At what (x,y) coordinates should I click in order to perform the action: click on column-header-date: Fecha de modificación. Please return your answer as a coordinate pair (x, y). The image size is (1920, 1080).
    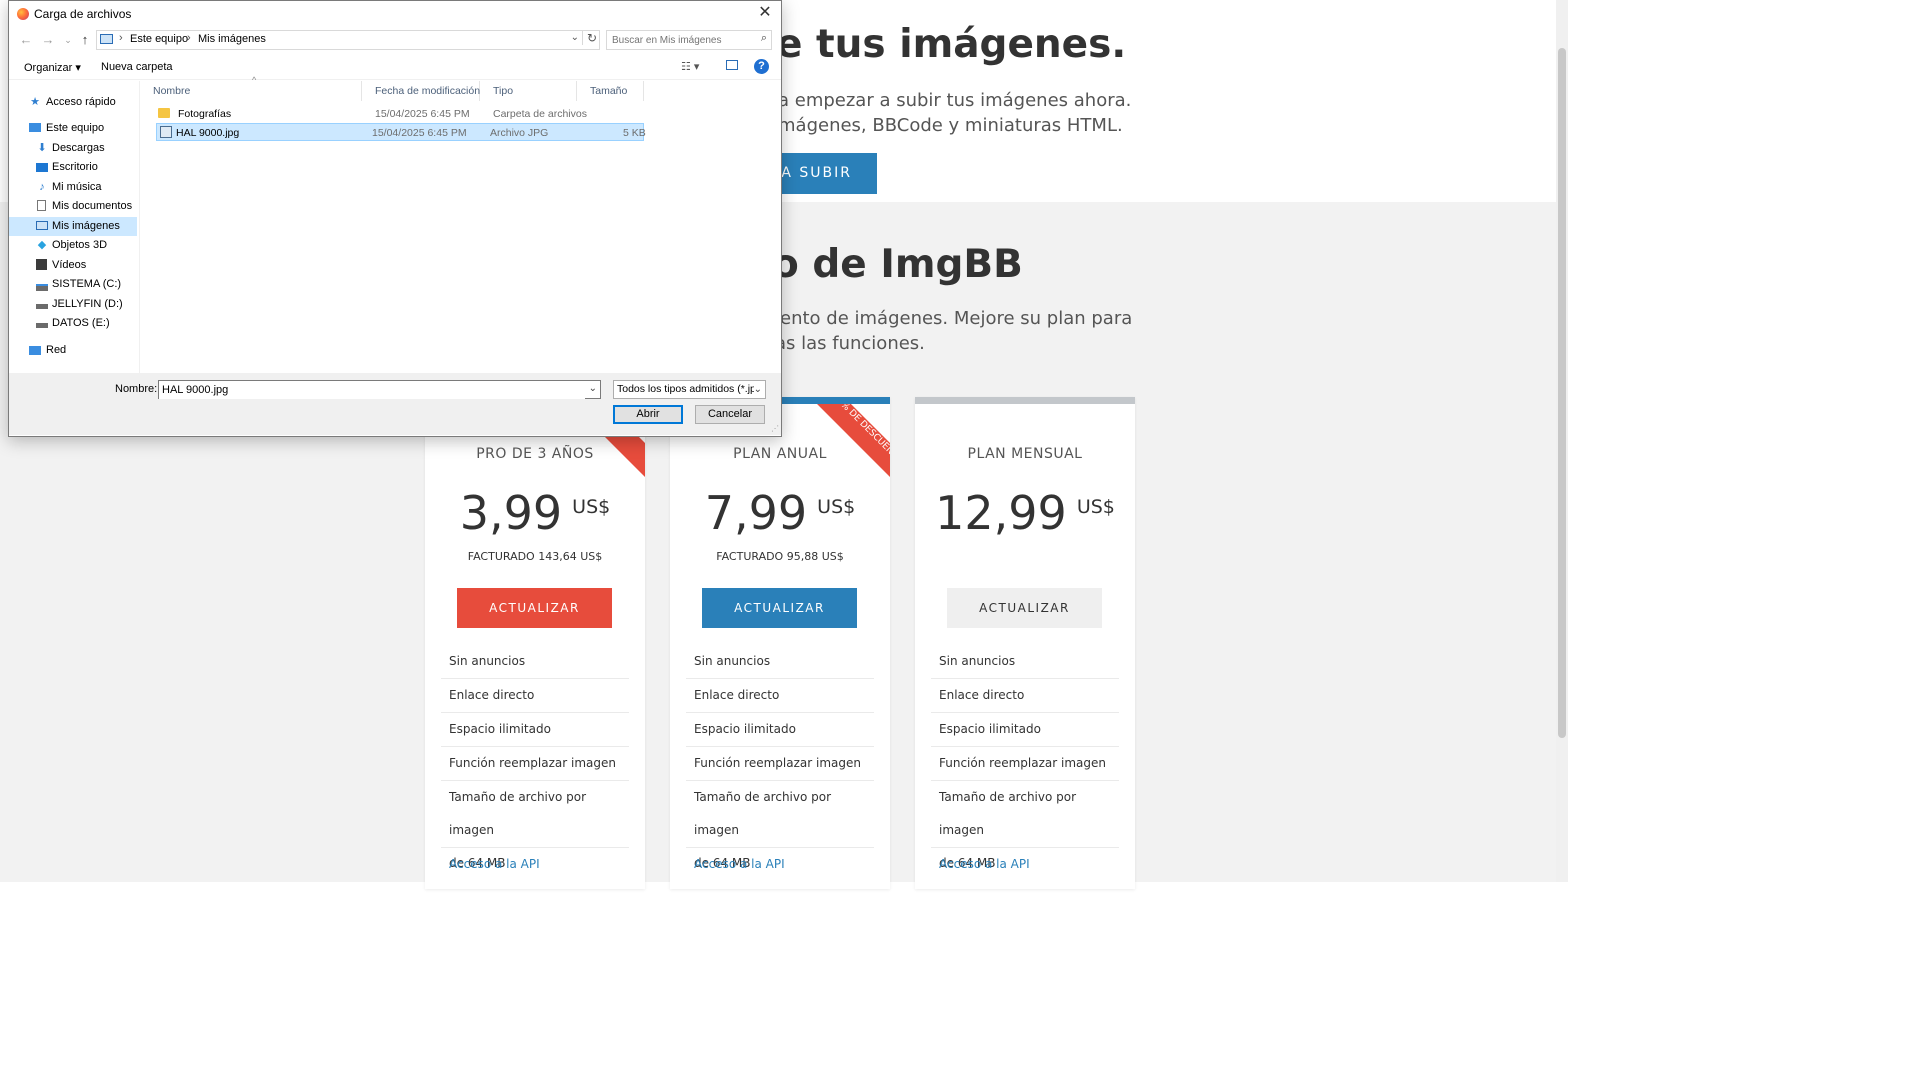
    Looking at the image, I should click on (421, 91).